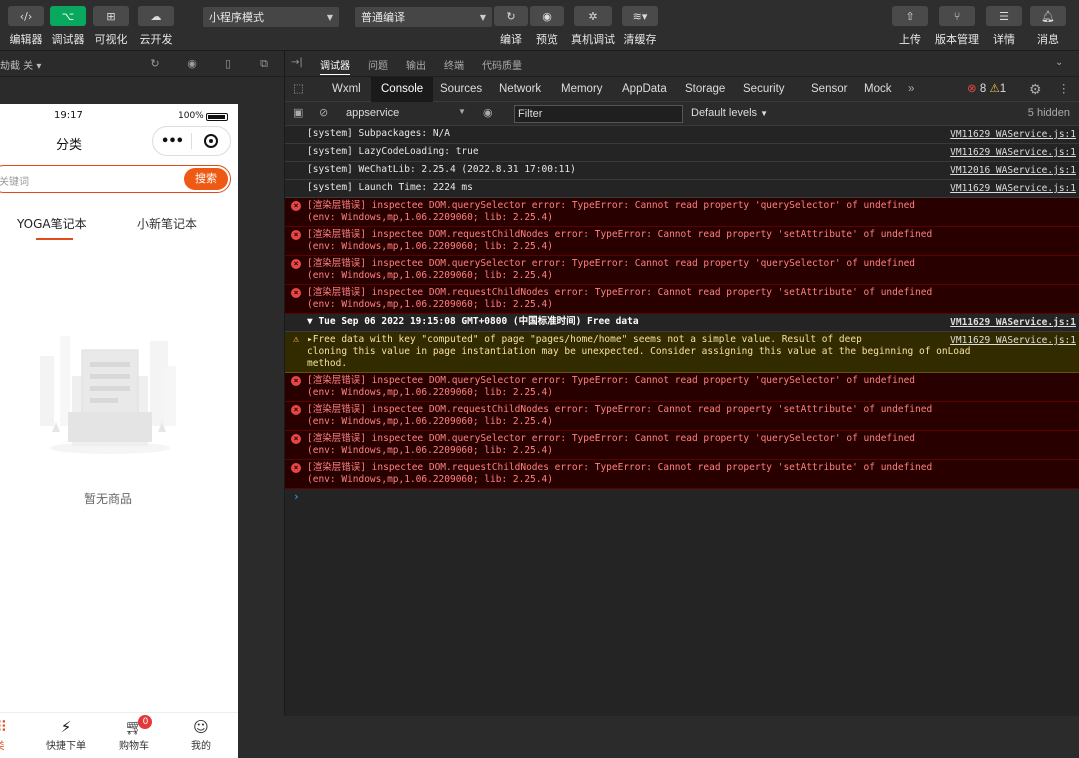  I want to click on source-link: VM12016 WAService.js:1, so click(1013, 171).